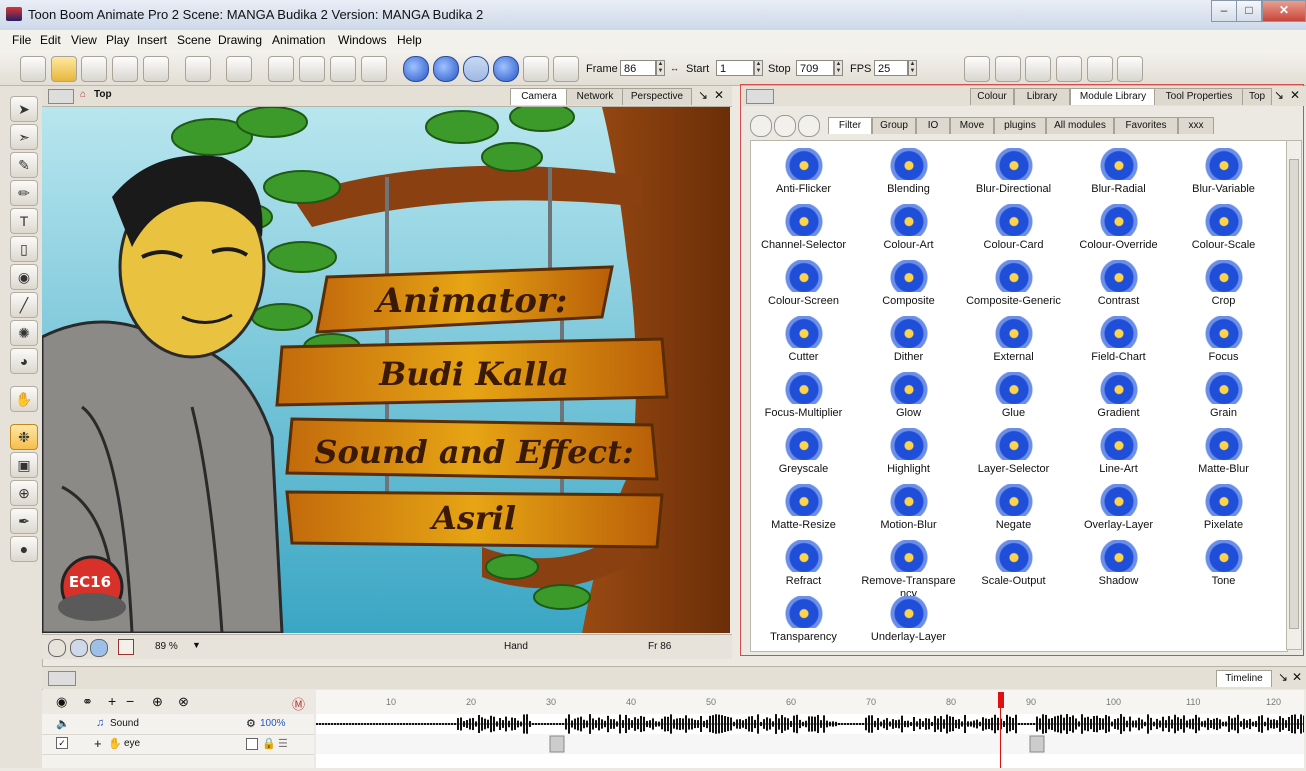 The height and width of the screenshot is (771, 1306). I want to click on filter-tab-move: Move, so click(972, 125).